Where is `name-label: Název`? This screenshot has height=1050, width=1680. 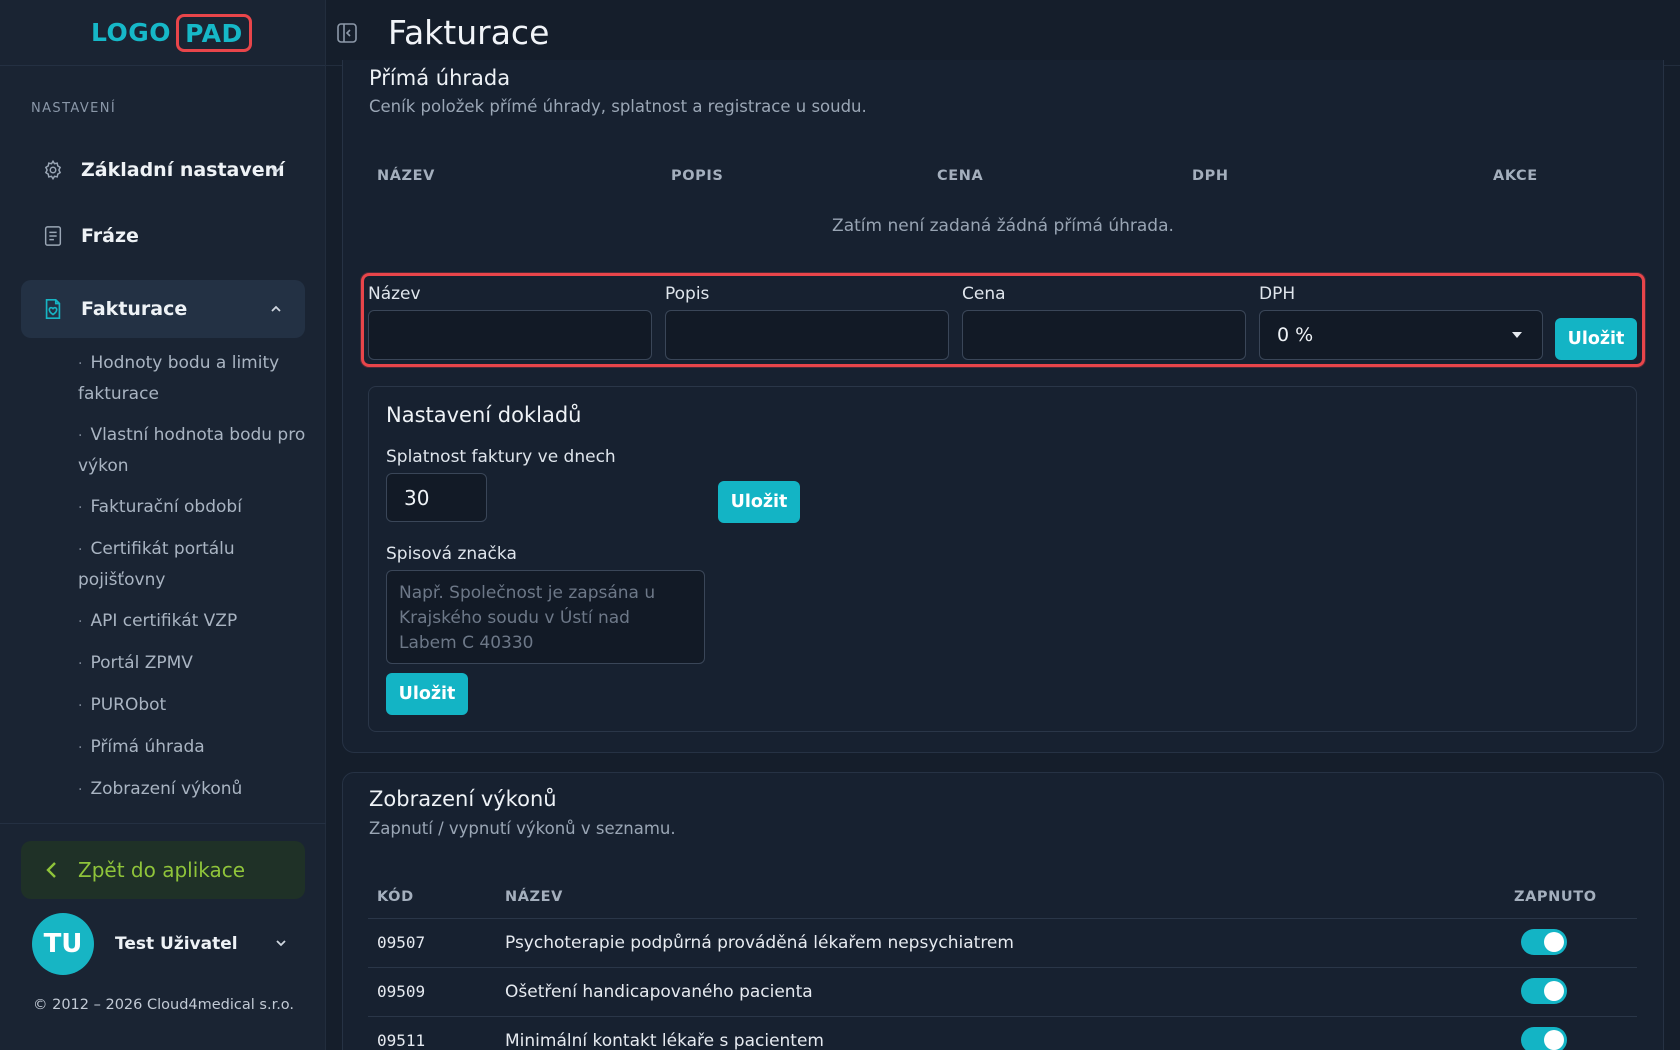 name-label: Název is located at coordinates (394, 294).